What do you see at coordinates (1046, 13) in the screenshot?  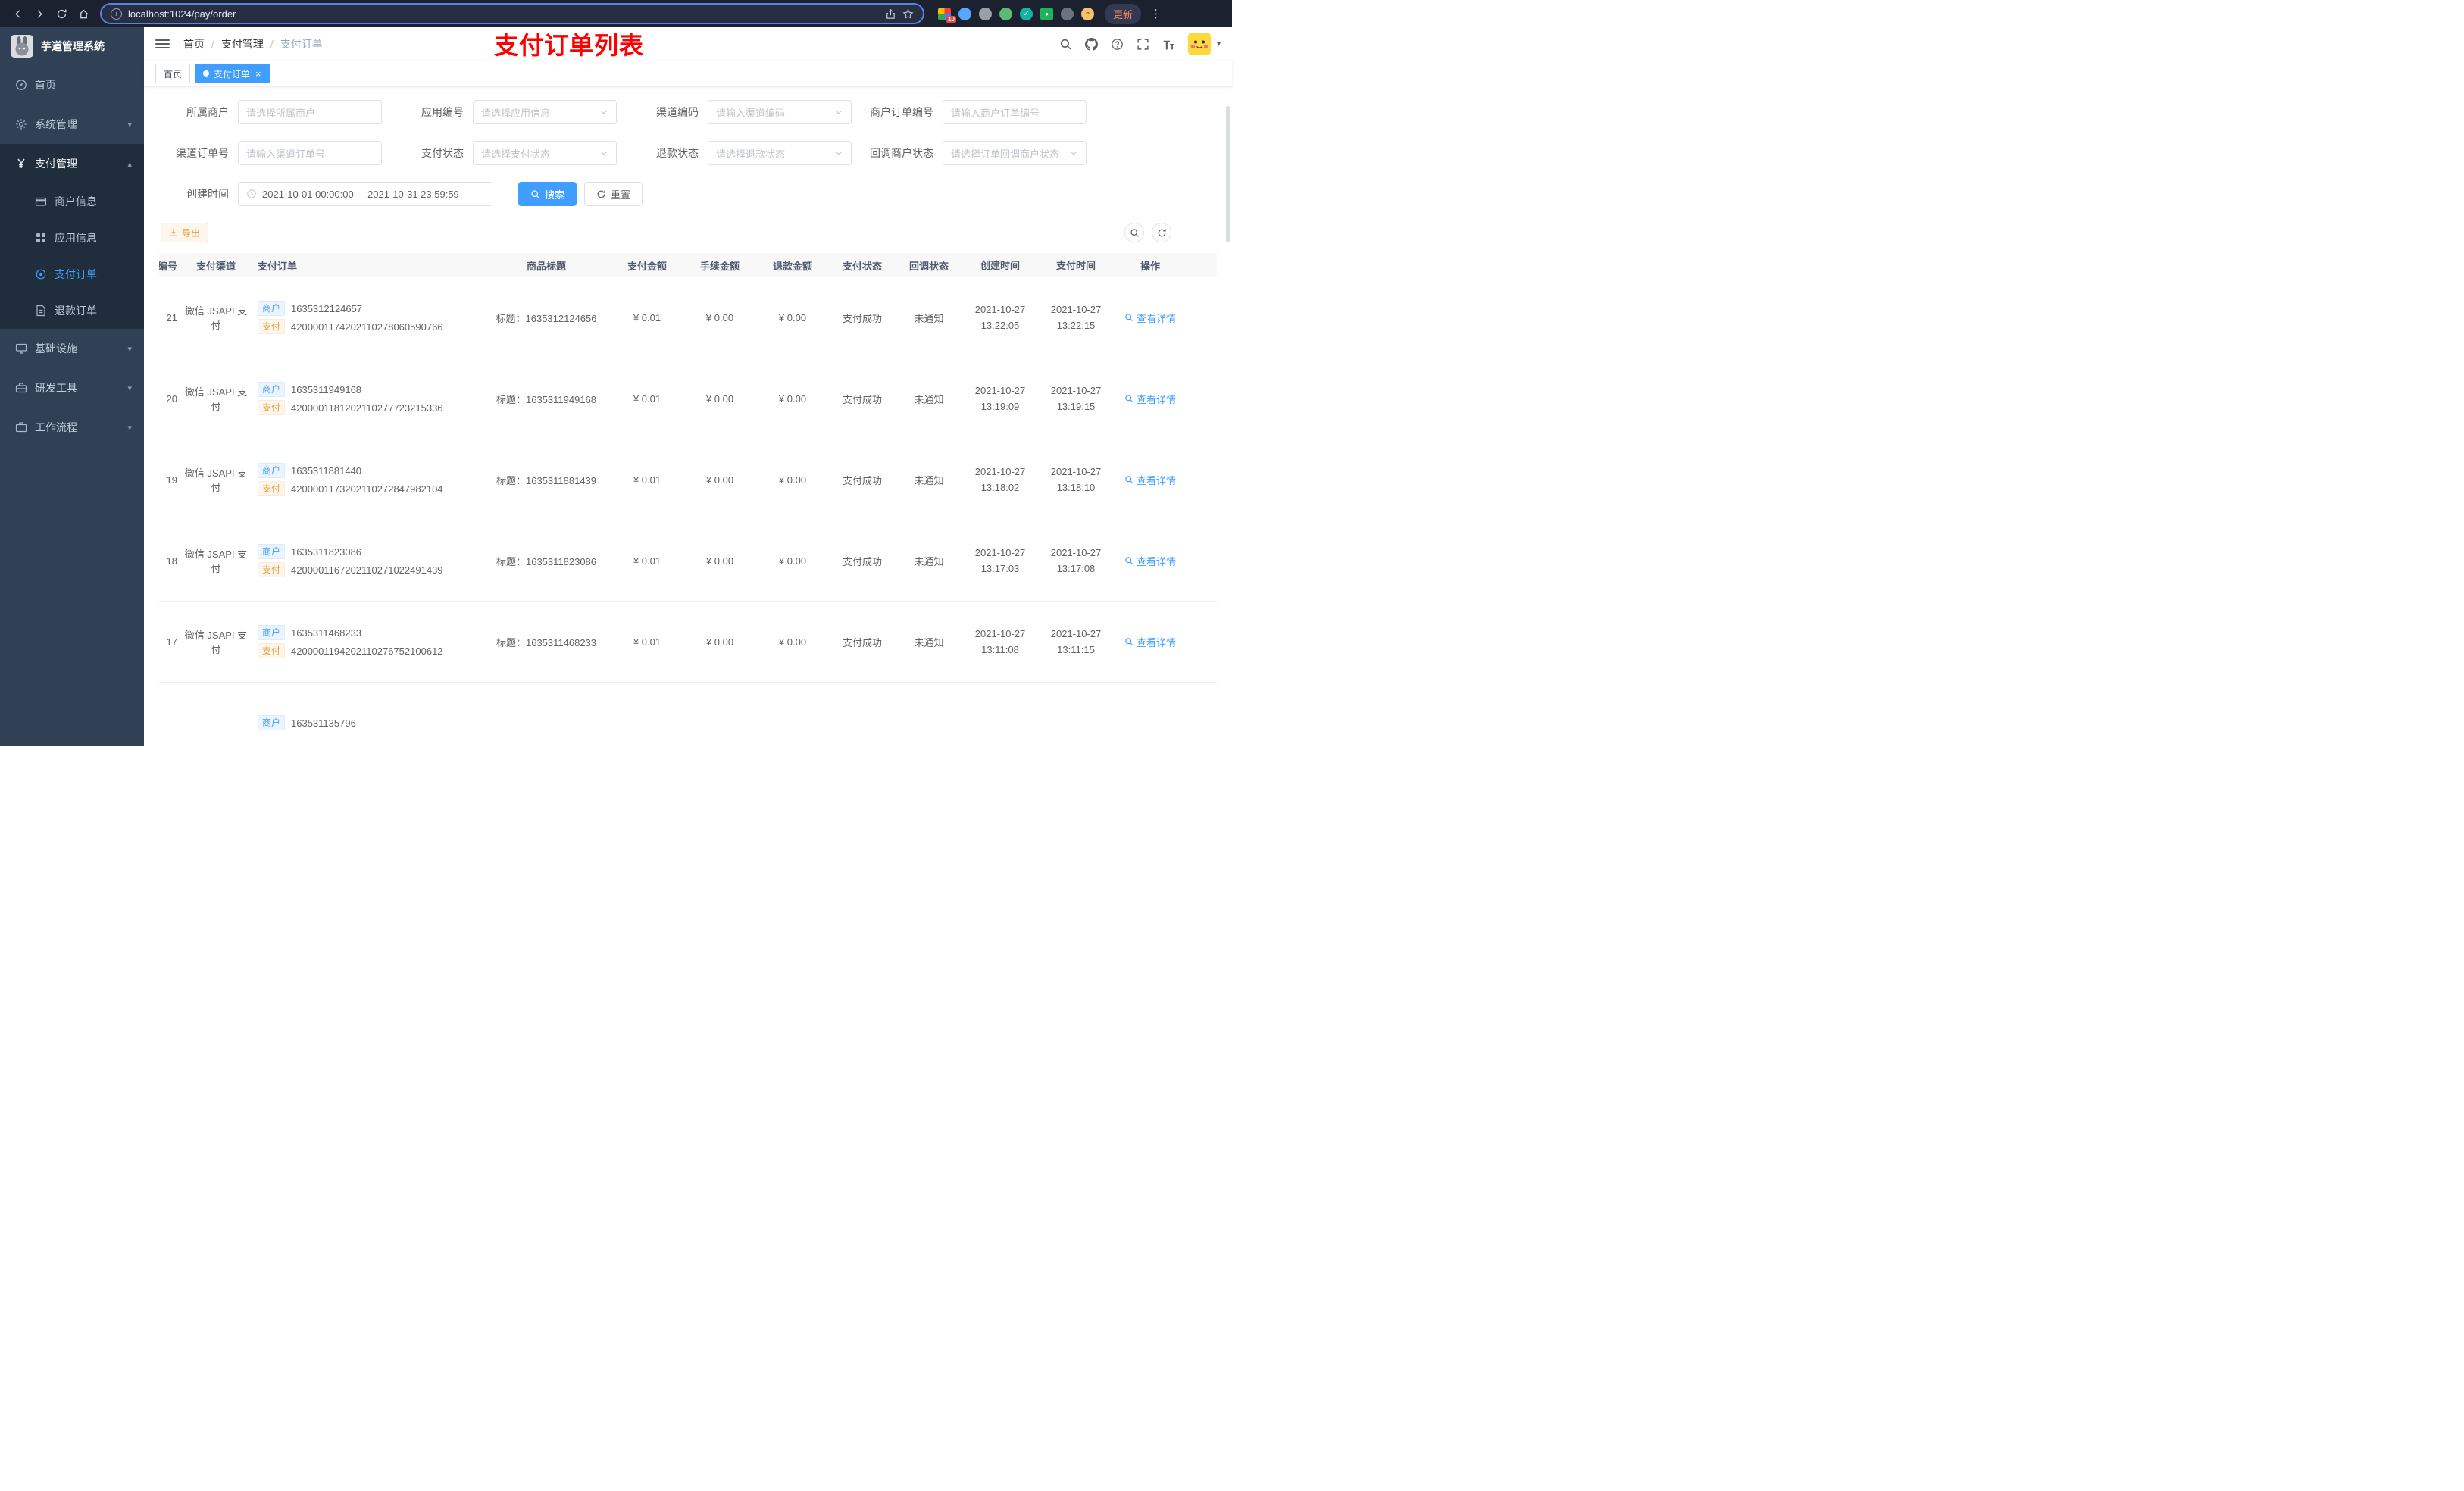 I see `chat-extension-icon: ●` at bounding box center [1046, 13].